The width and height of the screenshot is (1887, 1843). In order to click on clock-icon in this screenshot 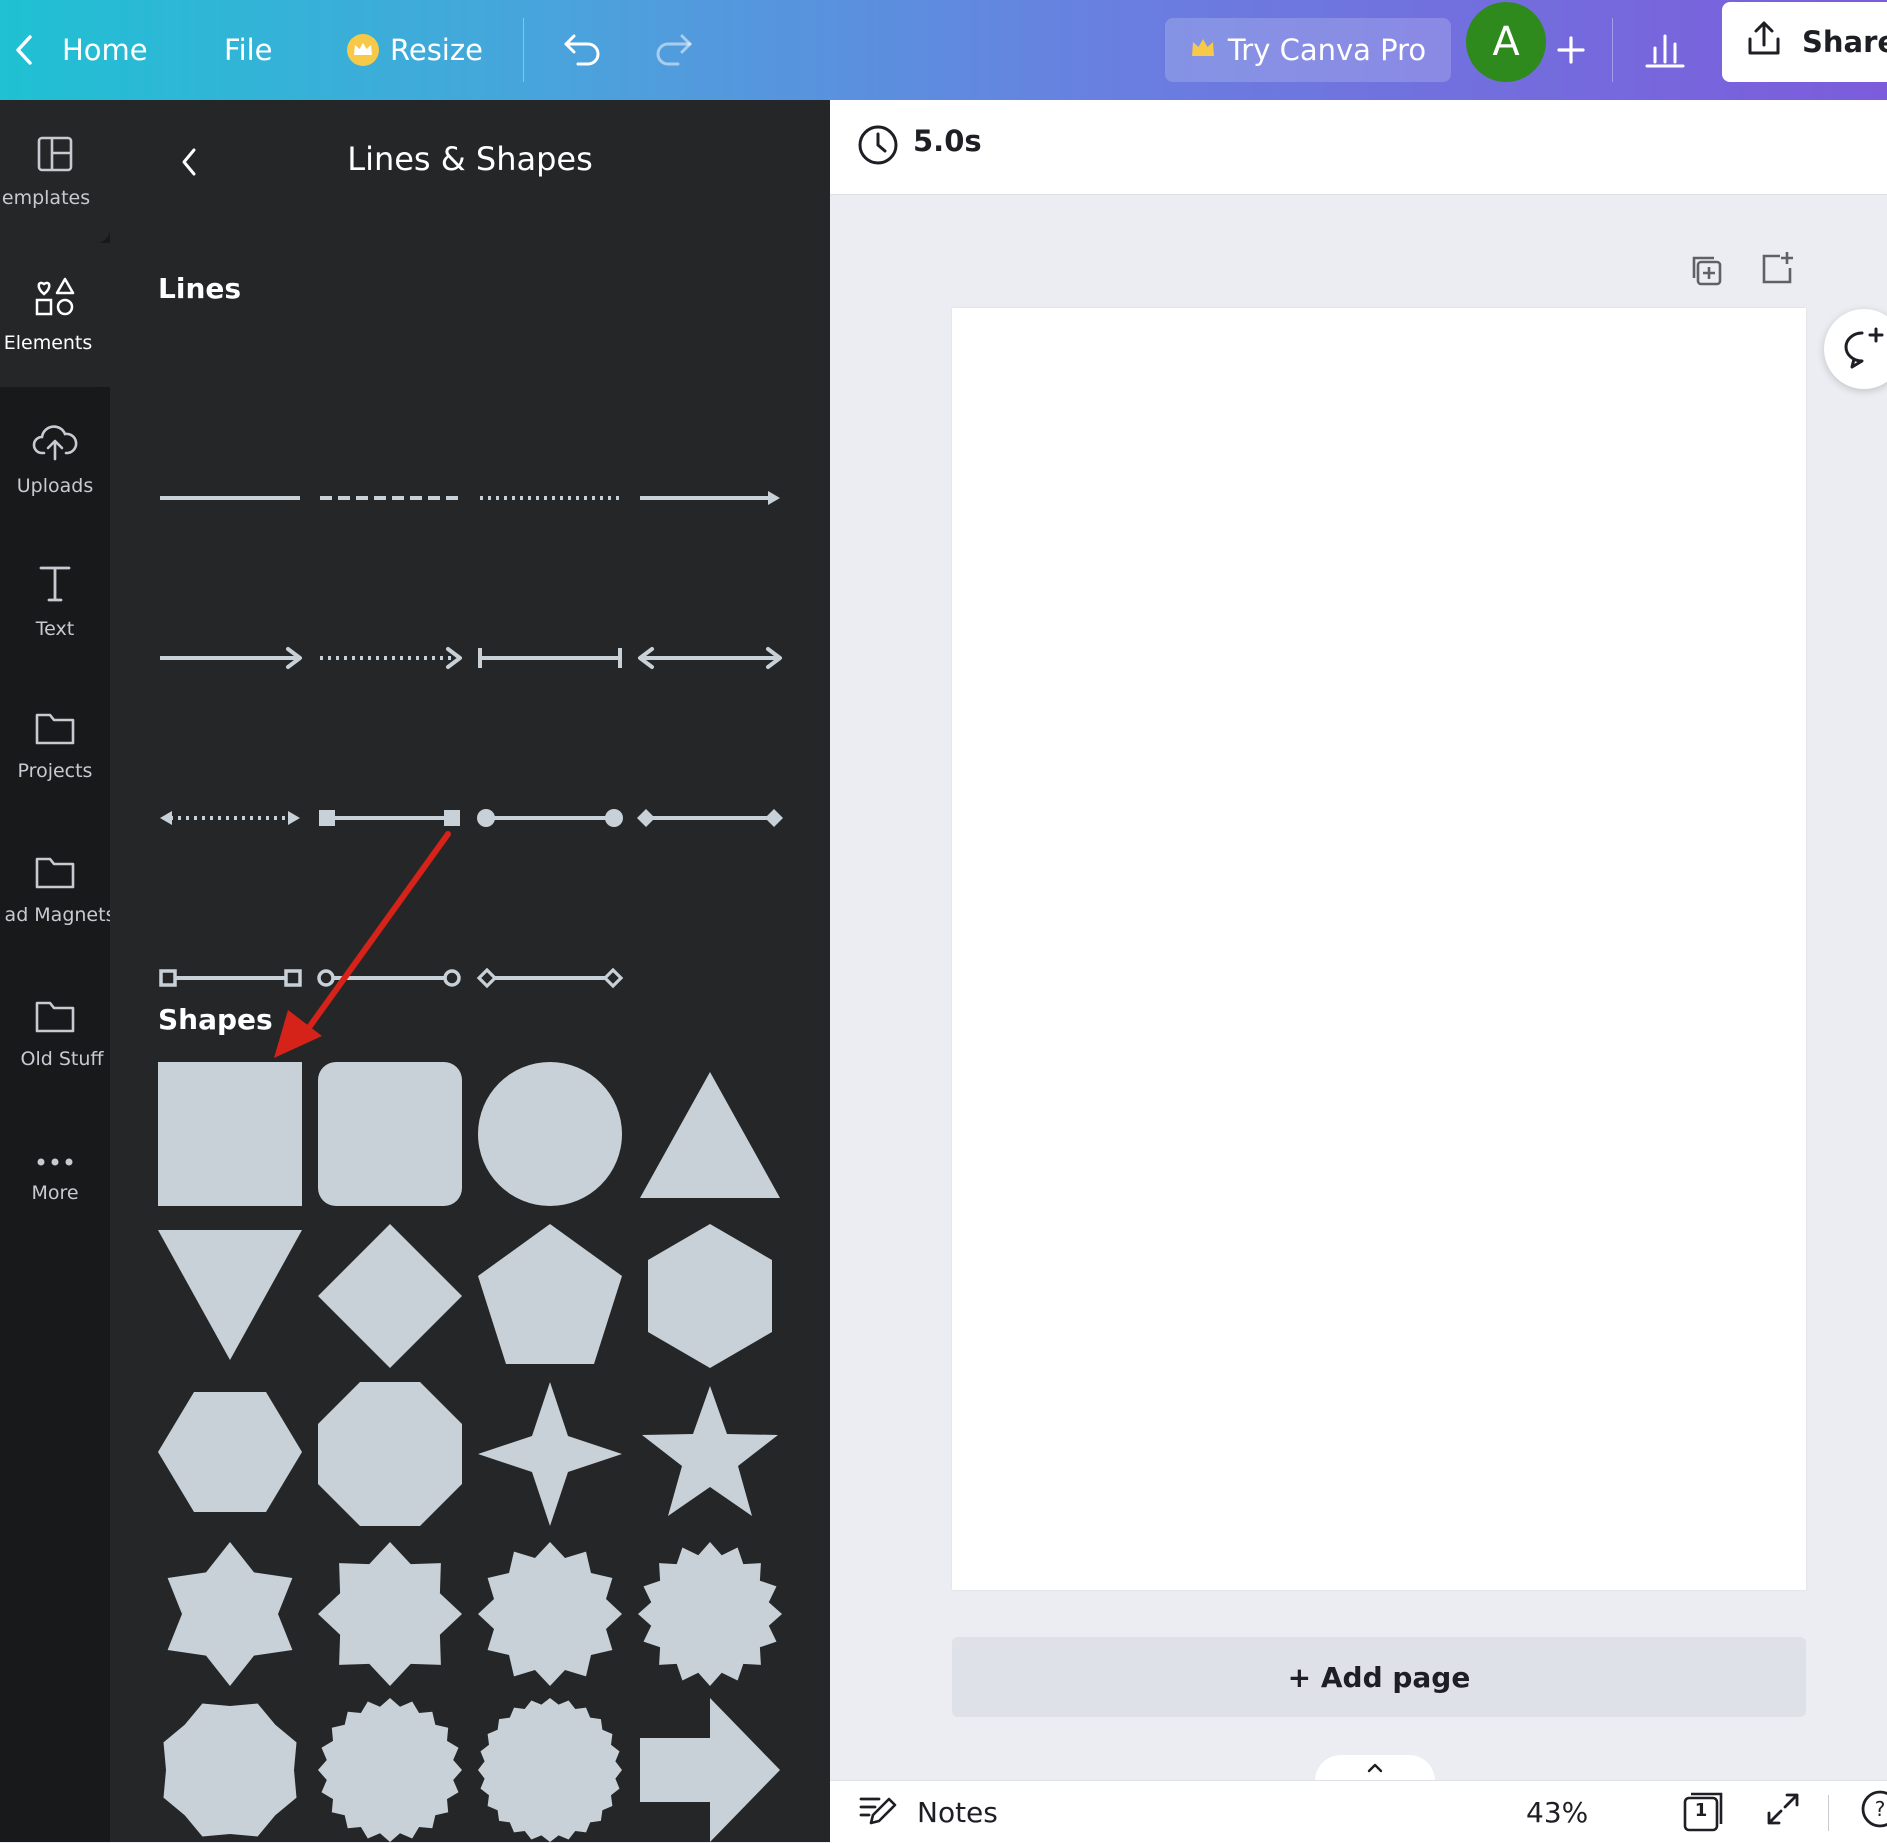, I will do `click(878, 147)`.